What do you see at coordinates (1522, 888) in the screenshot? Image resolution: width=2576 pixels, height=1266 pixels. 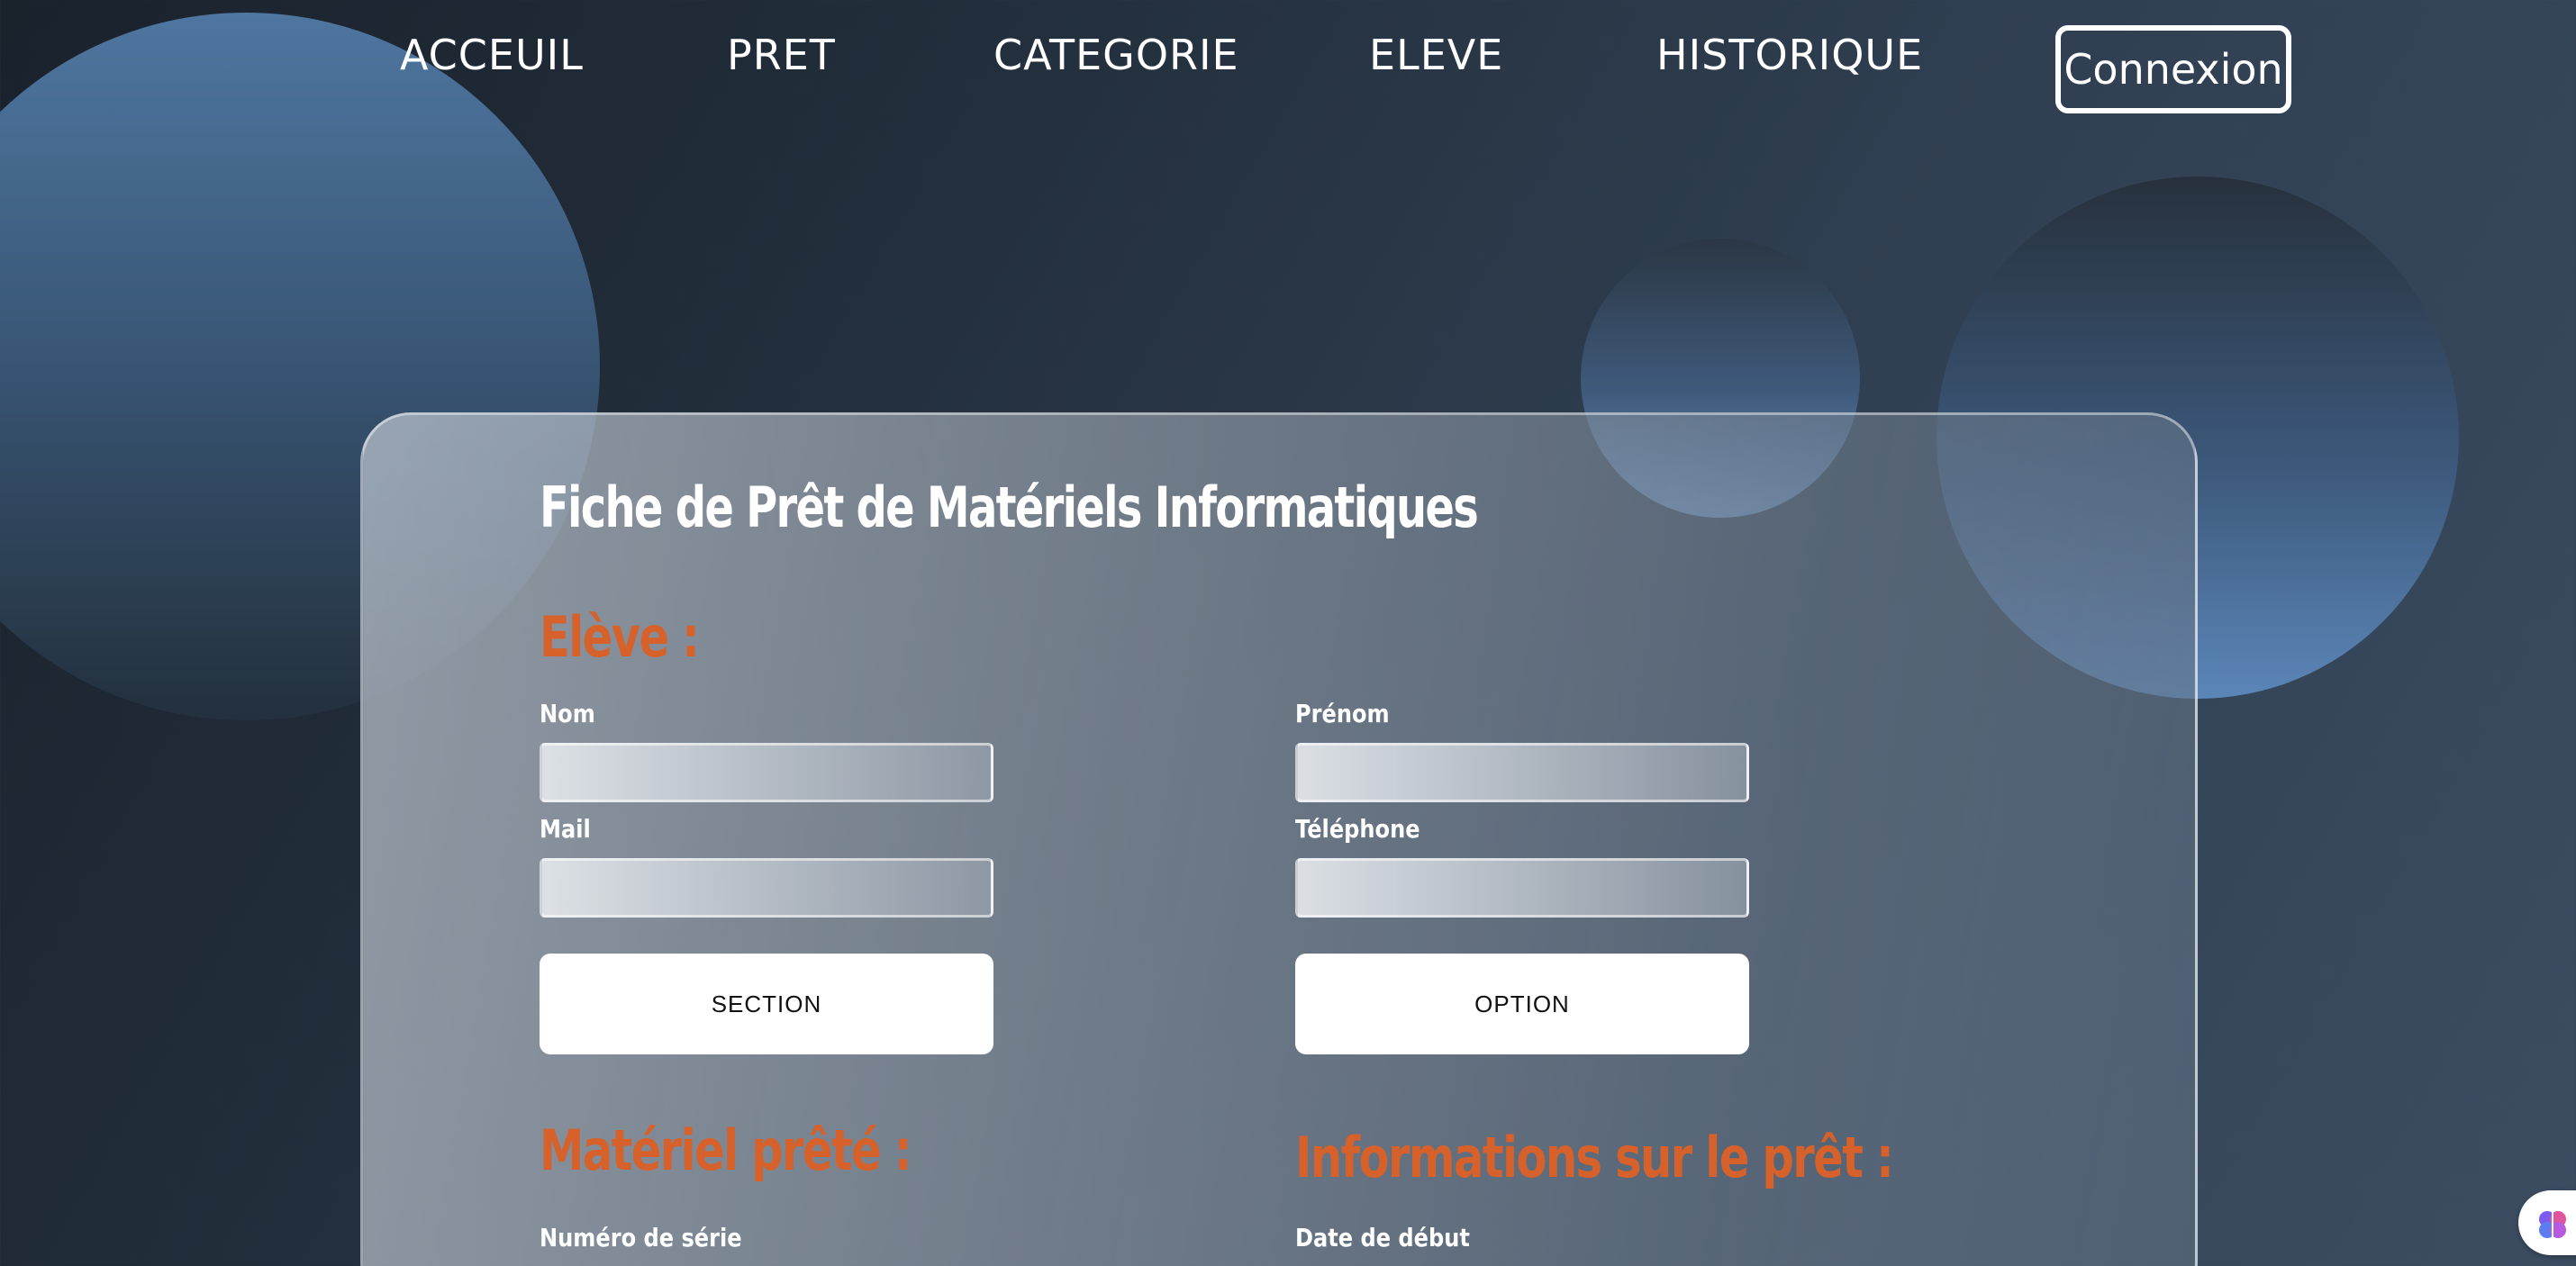 I see `telephone-input` at bounding box center [1522, 888].